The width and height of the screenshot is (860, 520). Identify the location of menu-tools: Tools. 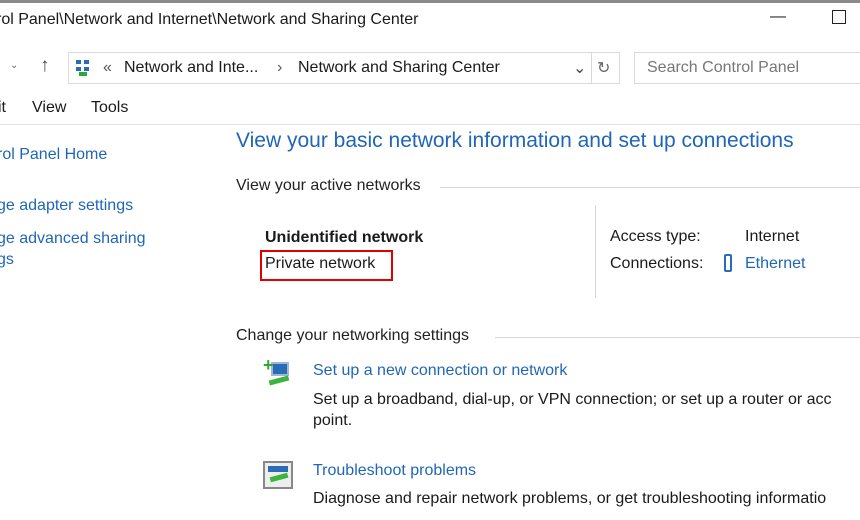
(109, 108).